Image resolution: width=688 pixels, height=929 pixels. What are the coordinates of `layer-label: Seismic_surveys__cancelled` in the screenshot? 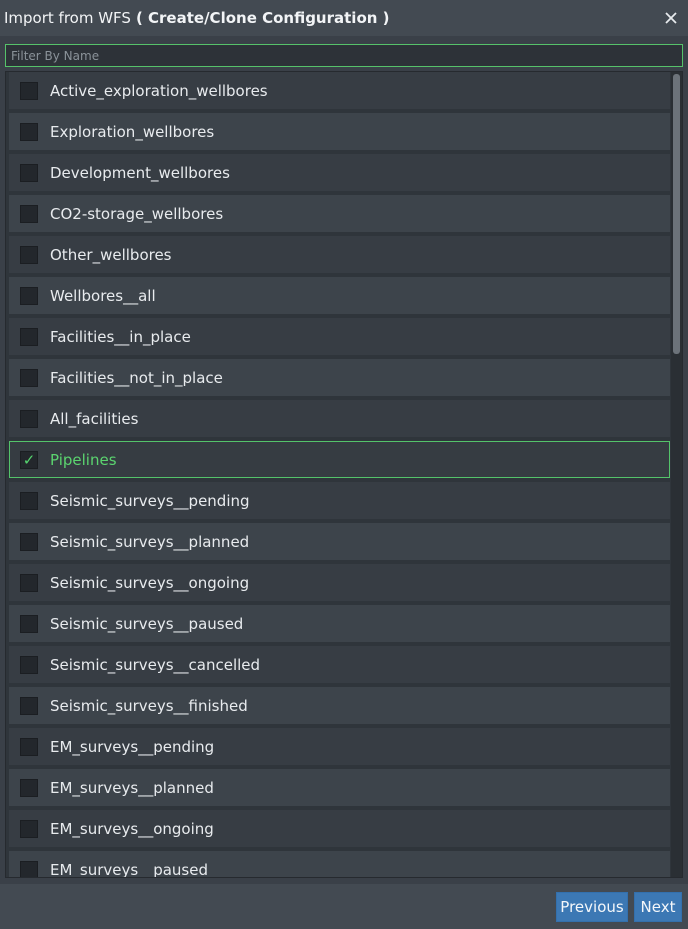 It's located at (155, 664).